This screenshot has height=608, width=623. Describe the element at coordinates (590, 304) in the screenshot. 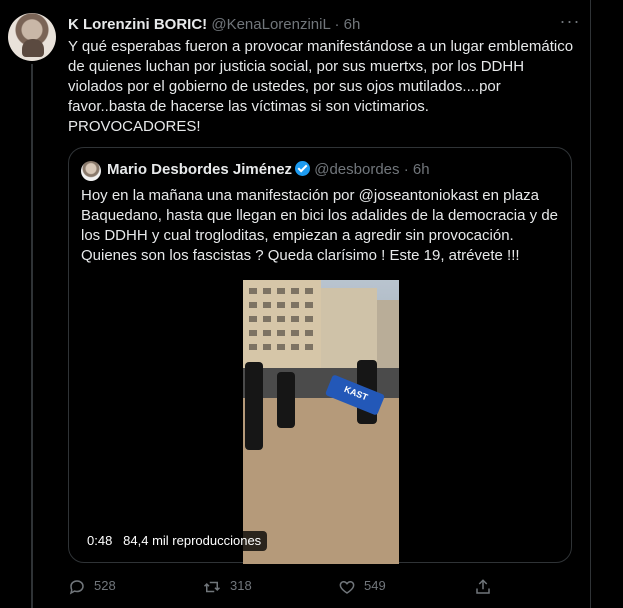

I see `column-border` at that location.